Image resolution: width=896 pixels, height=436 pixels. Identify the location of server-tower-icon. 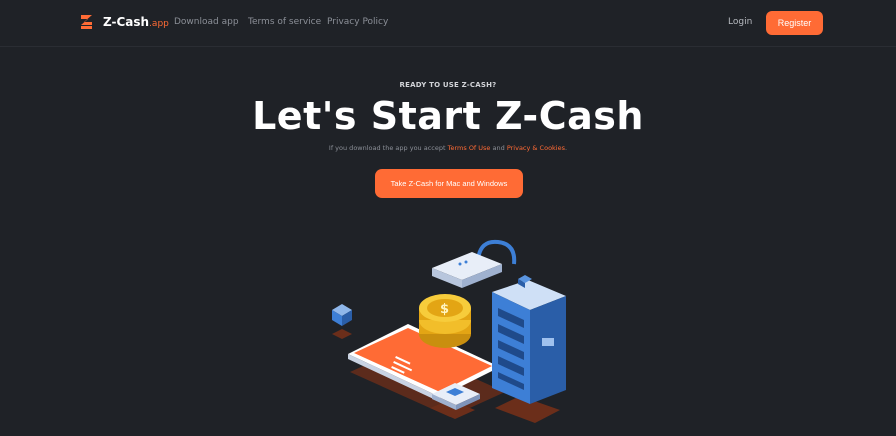
(529, 342).